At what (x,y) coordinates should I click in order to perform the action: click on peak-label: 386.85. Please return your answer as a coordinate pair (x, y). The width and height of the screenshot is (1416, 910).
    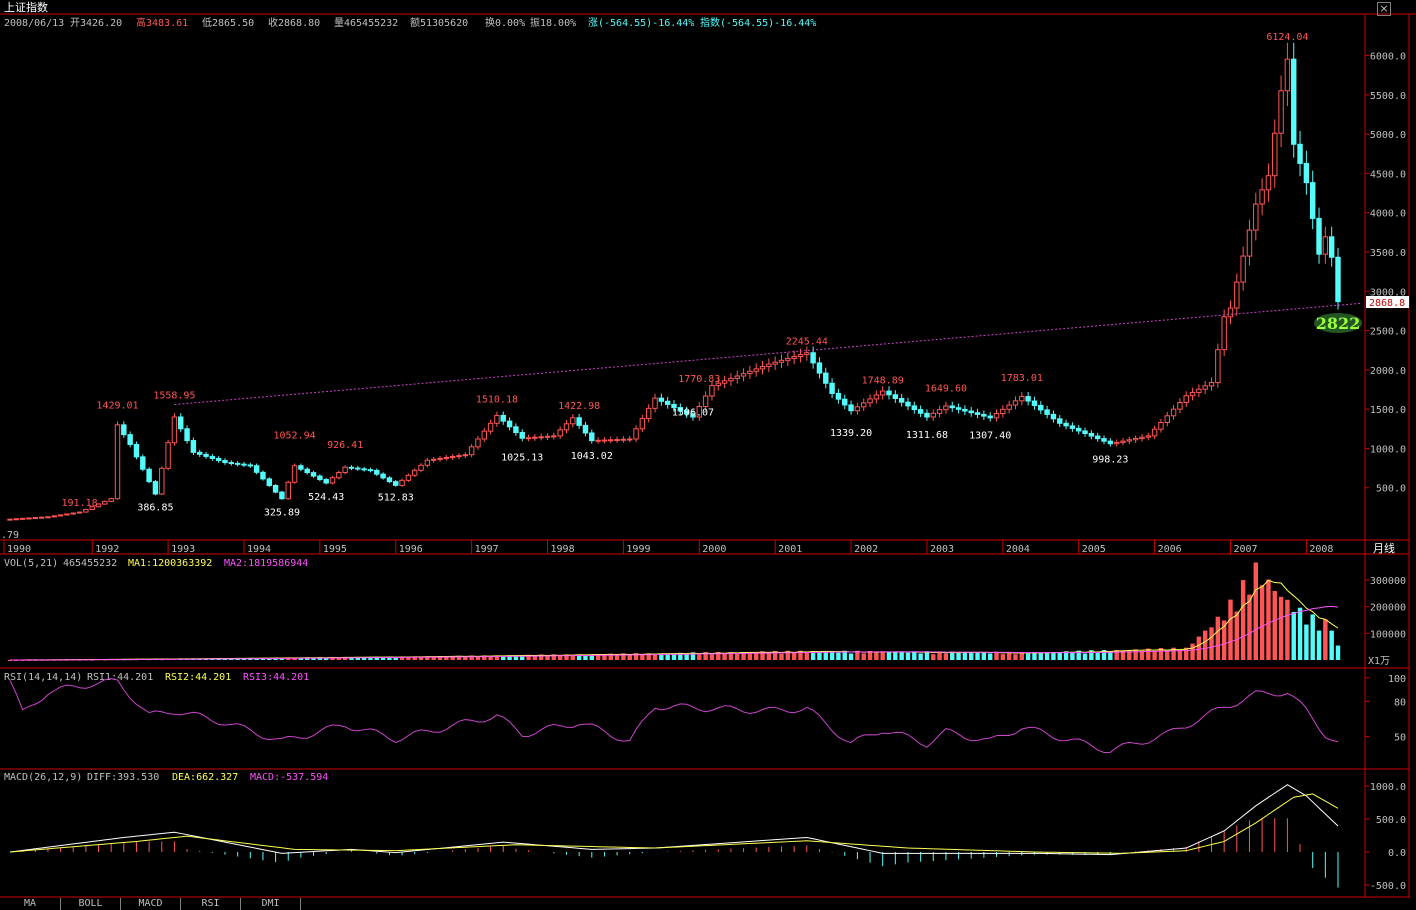
    Looking at the image, I should click on (155, 508).